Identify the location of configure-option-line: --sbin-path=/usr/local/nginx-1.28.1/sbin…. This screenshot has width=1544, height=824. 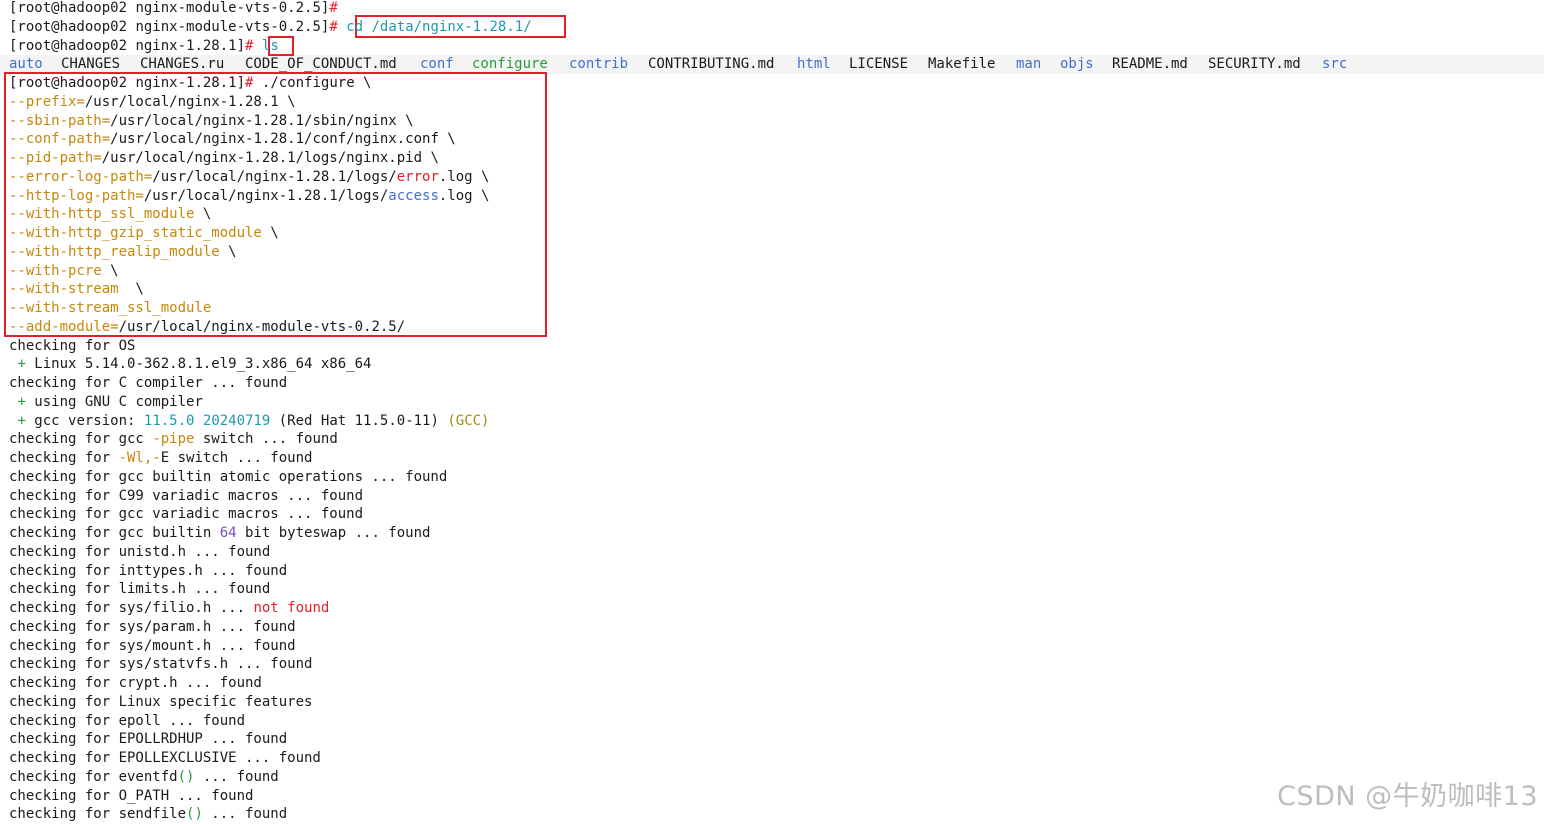
(211, 121).